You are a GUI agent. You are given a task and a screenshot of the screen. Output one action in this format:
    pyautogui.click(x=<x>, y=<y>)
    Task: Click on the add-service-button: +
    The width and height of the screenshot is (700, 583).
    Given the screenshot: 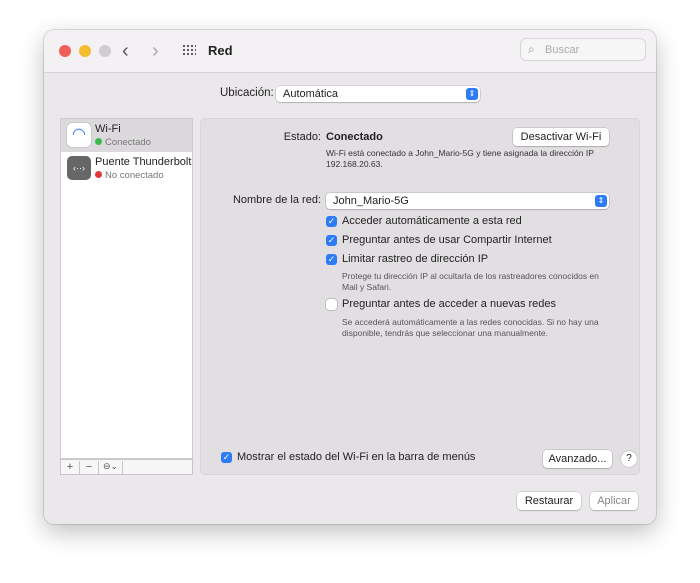 What is the action you would take?
    pyautogui.click(x=70, y=467)
    